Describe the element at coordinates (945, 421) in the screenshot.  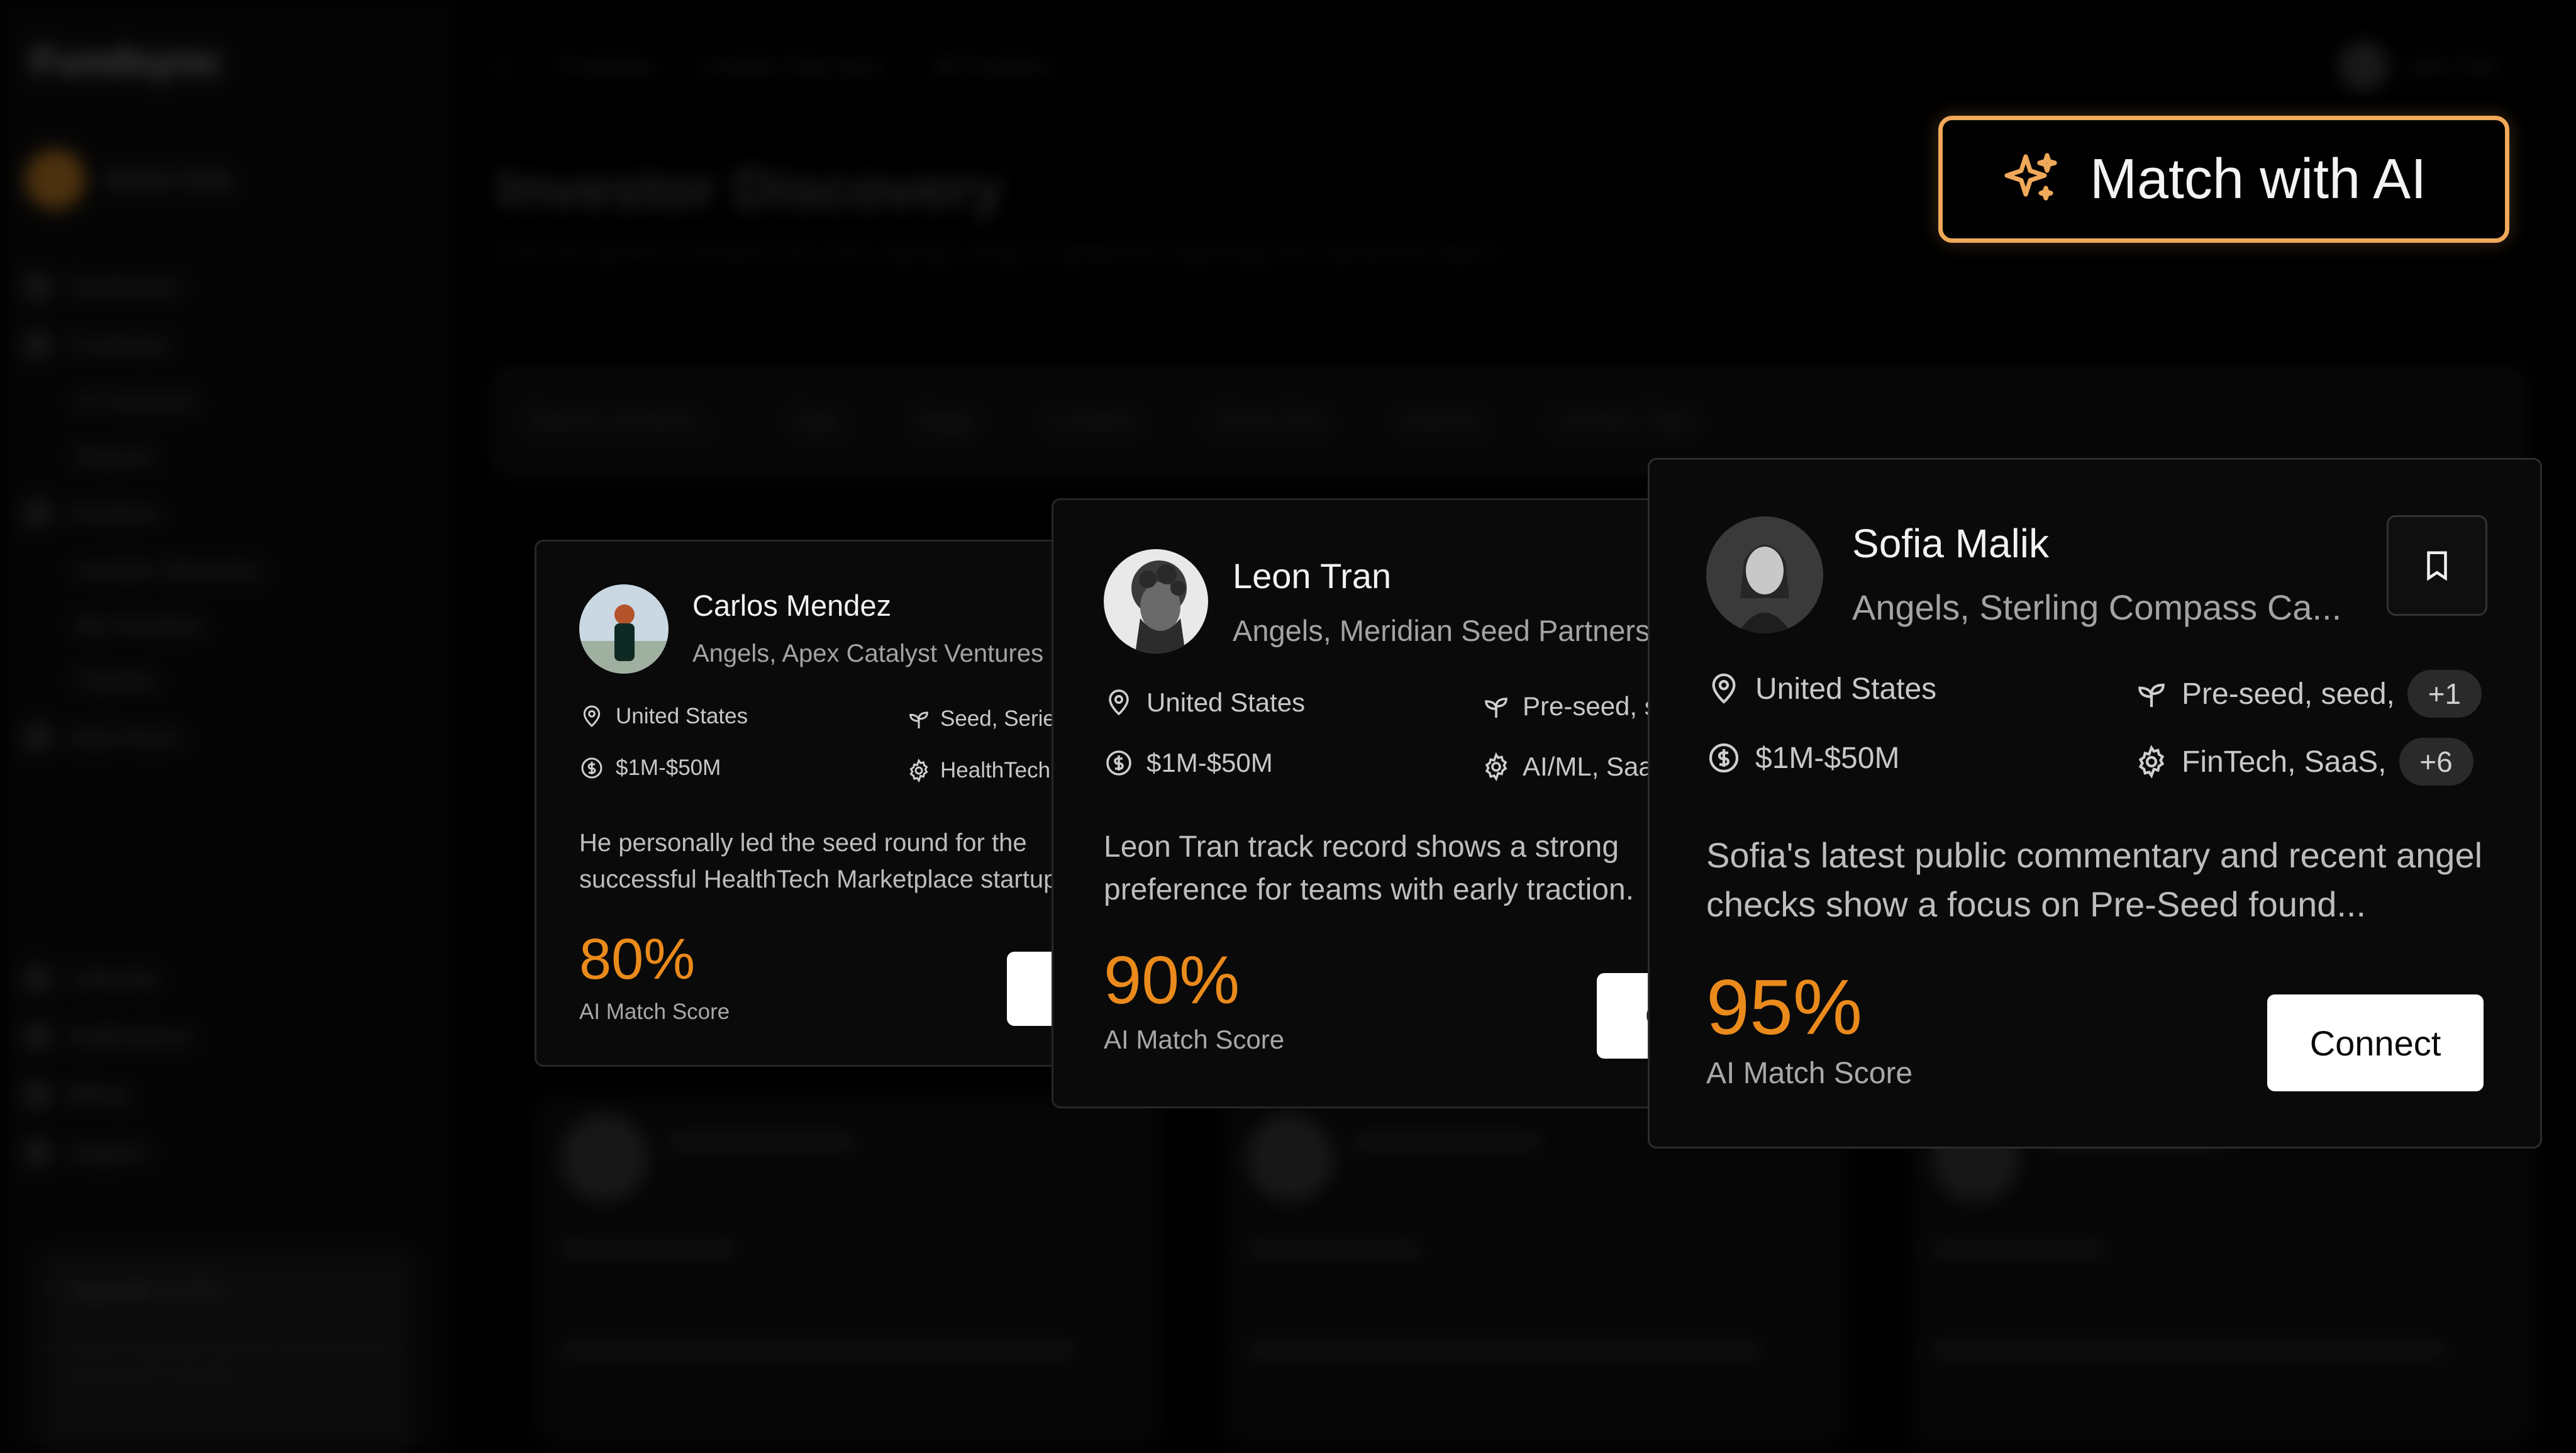
I see `filter-stage: Stage` at that location.